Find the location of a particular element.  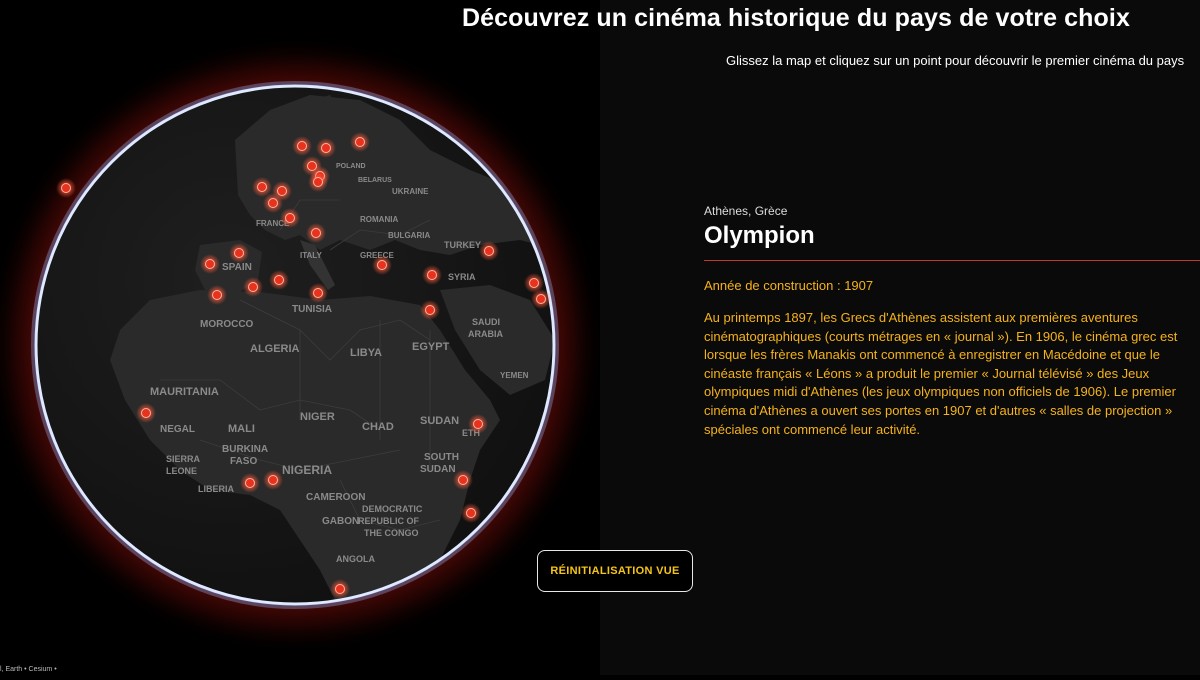

map-label-gabon: GABON is located at coordinates (340, 521).